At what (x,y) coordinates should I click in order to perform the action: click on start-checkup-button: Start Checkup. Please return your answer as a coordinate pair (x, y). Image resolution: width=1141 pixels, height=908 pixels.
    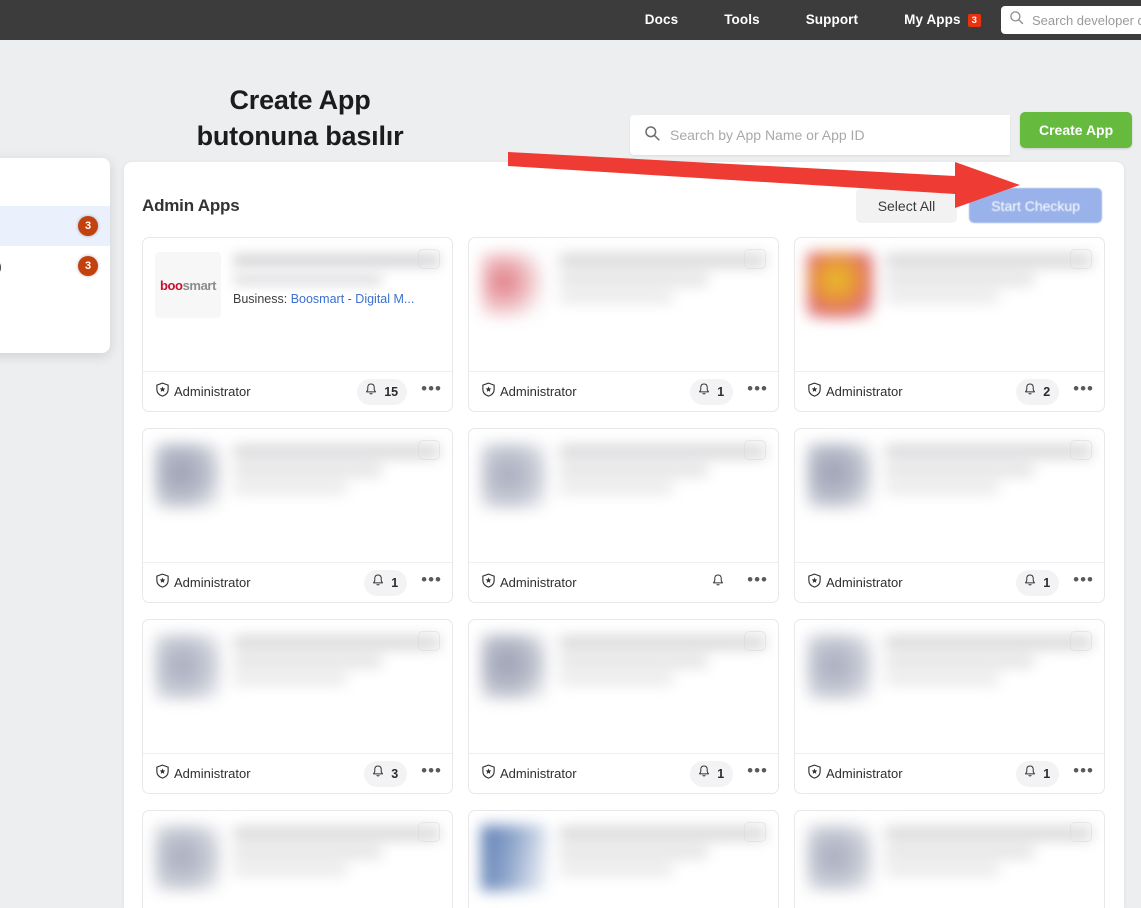
    Looking at the image, I should click on (1035, 205).